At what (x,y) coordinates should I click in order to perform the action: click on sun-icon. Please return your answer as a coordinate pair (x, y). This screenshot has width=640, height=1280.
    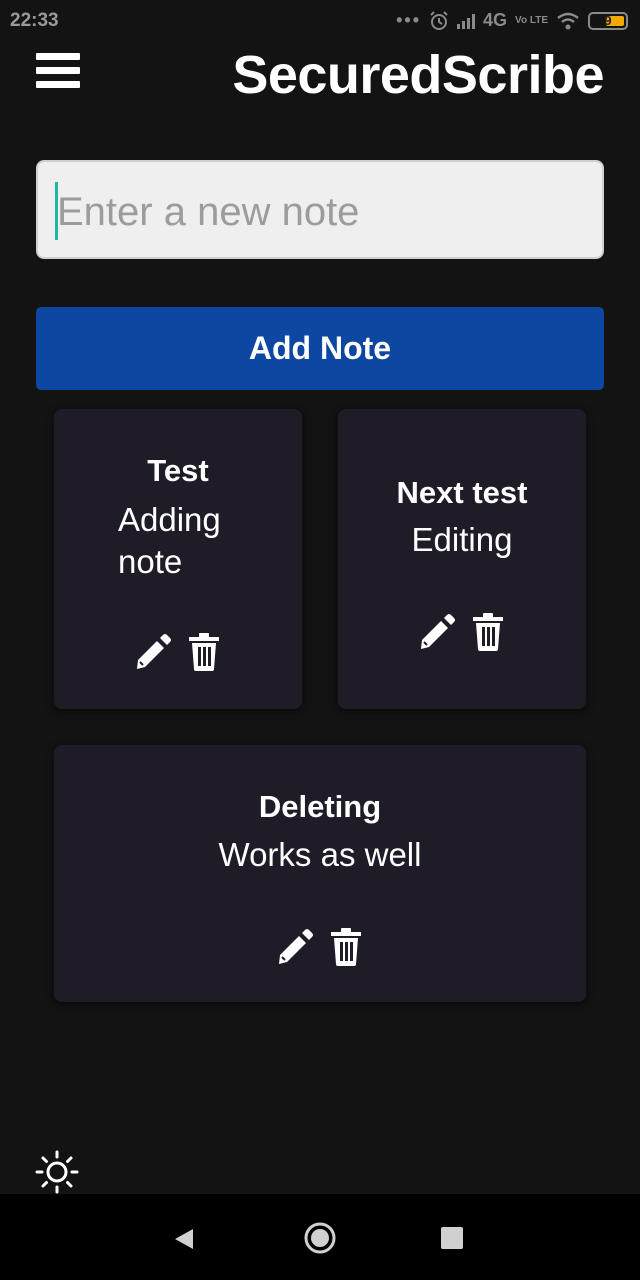
    Looking at the image, I should click on (57, 1172).